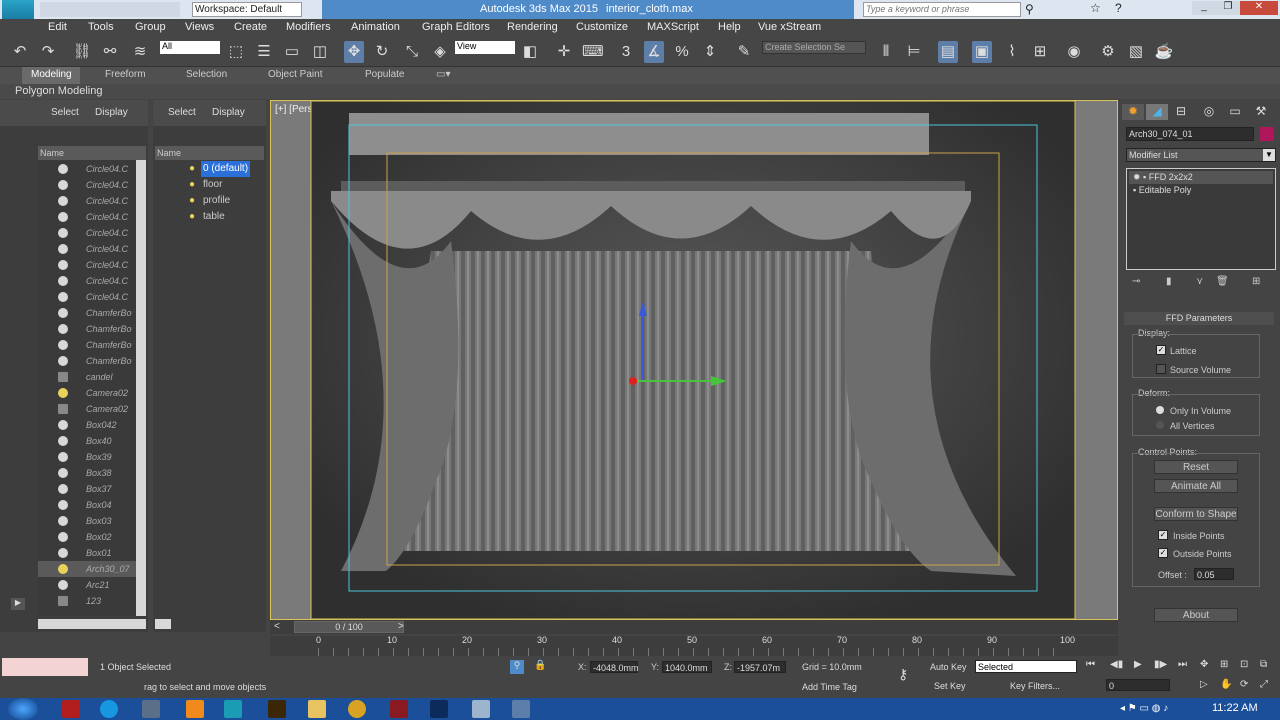 The width and height of the screenshot is (1280, 720). What do you see at coordinates (20, 52) in the screenshot?
I see `undo-icon: ↶` at bounding box center [20, 52].